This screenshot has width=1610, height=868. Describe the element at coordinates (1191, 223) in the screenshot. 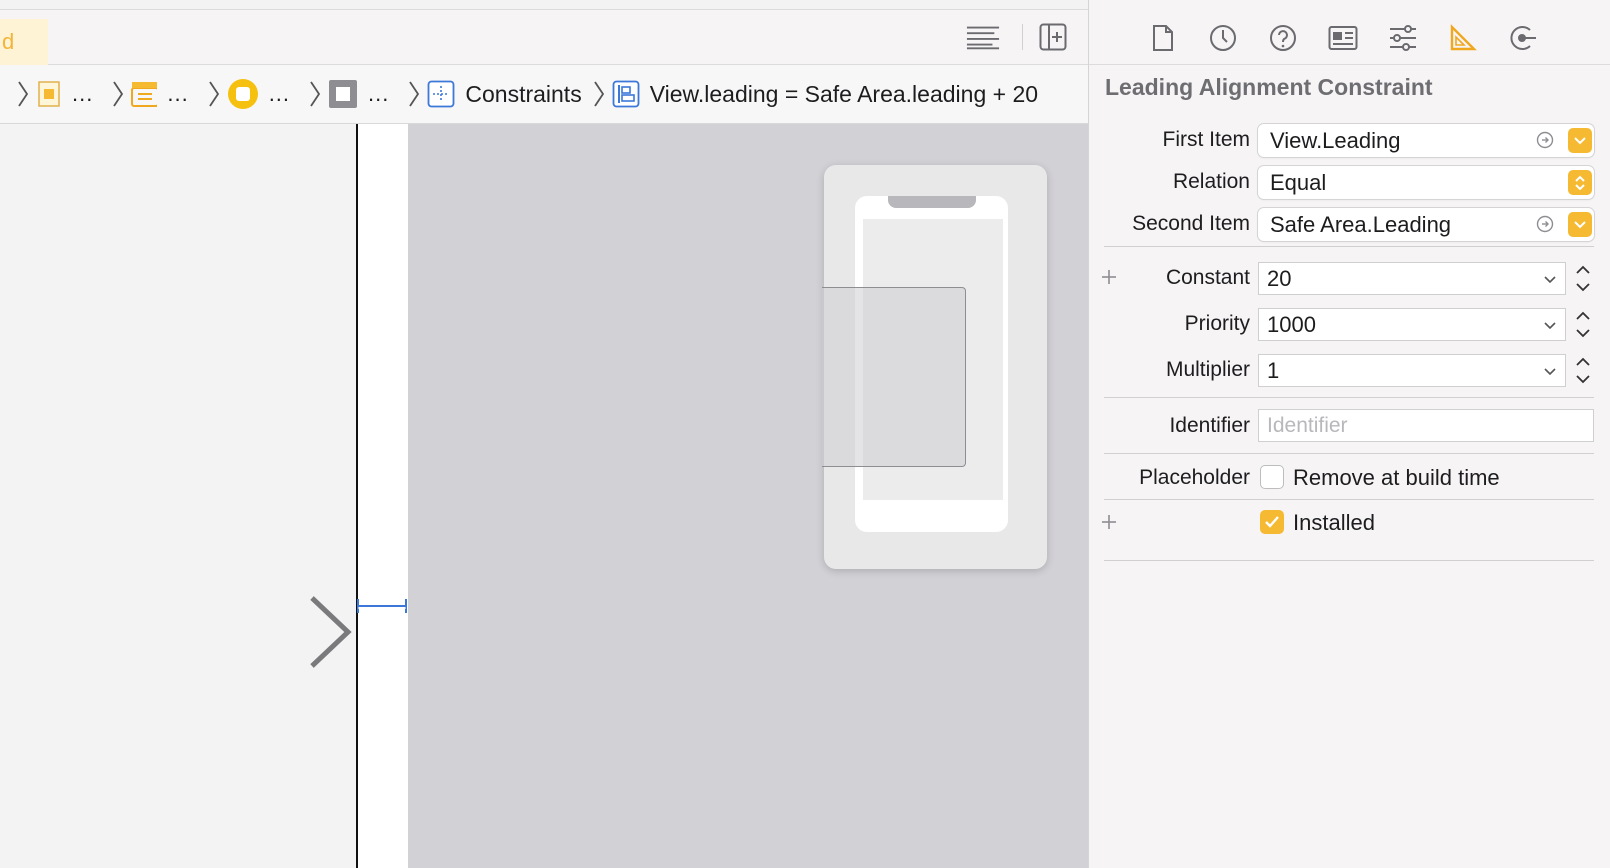

I see `second-item-label: Second Item` at that location.